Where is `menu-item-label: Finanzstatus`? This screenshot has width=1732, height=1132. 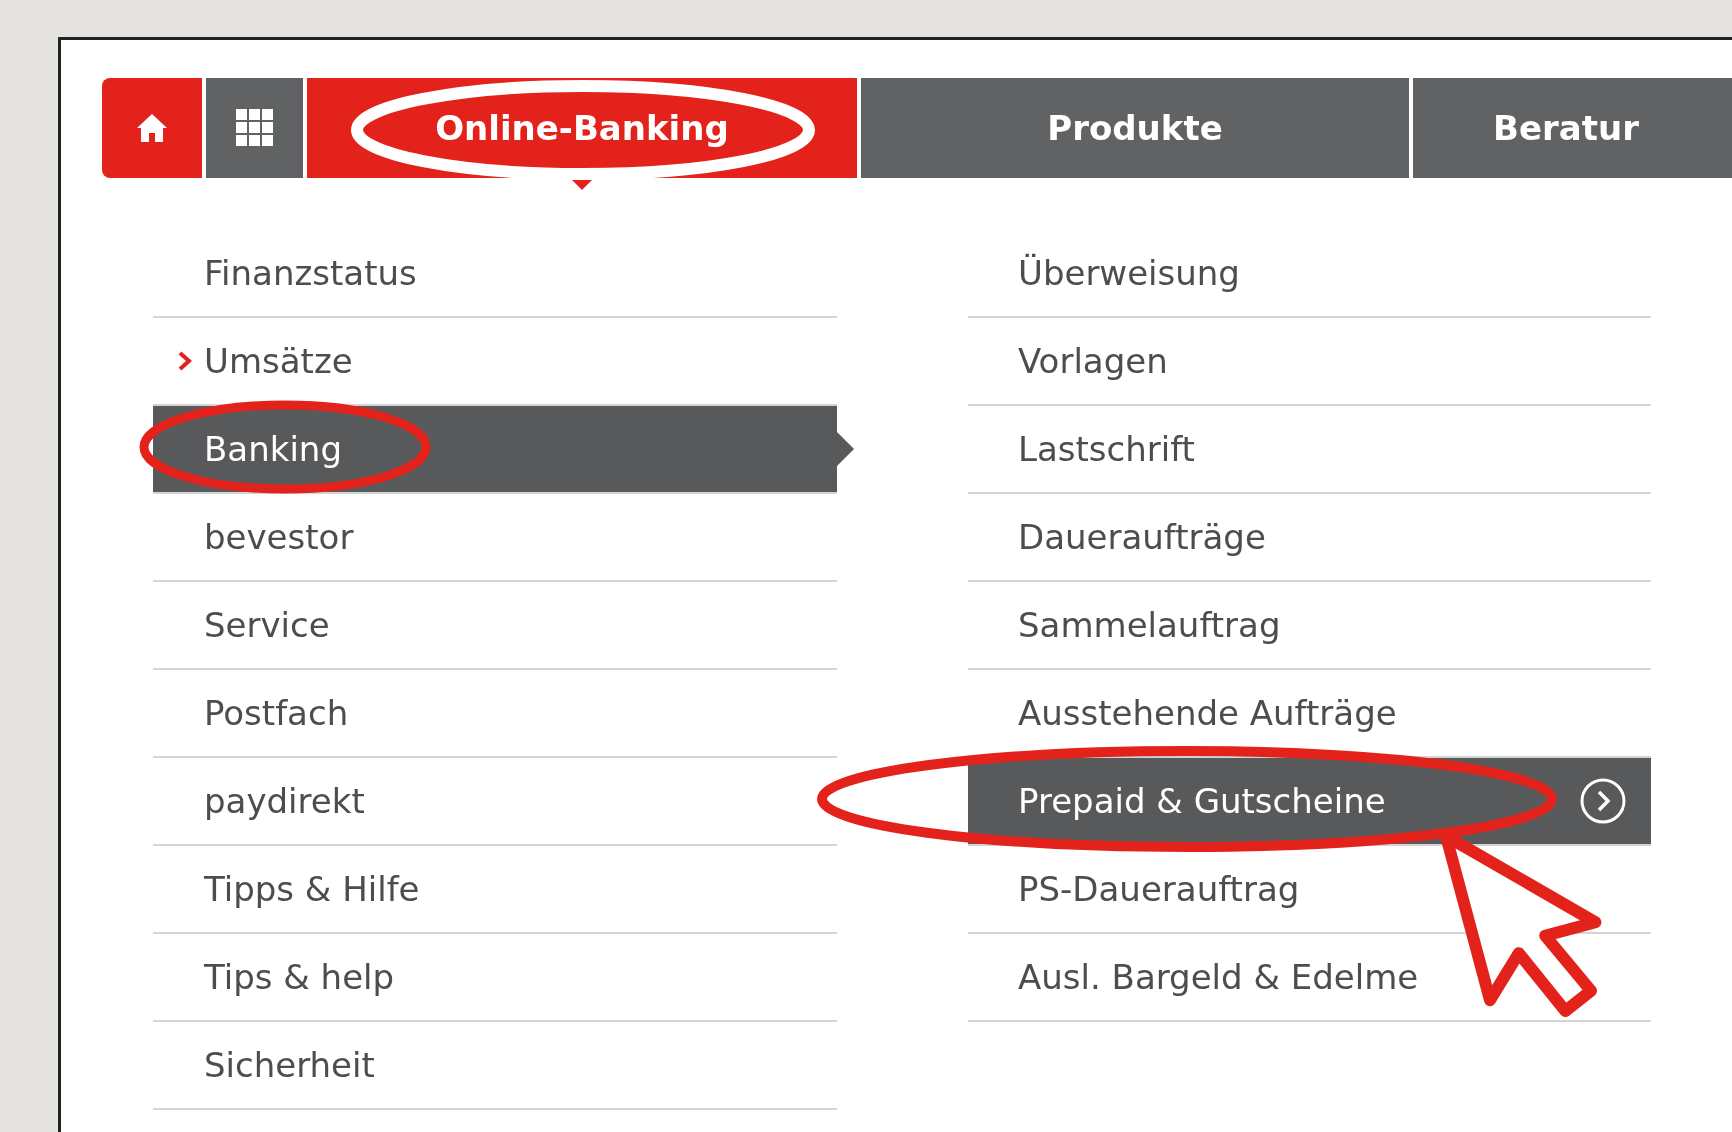
menu-item-label: Finanzstatus is located at coordinates (310, 273).